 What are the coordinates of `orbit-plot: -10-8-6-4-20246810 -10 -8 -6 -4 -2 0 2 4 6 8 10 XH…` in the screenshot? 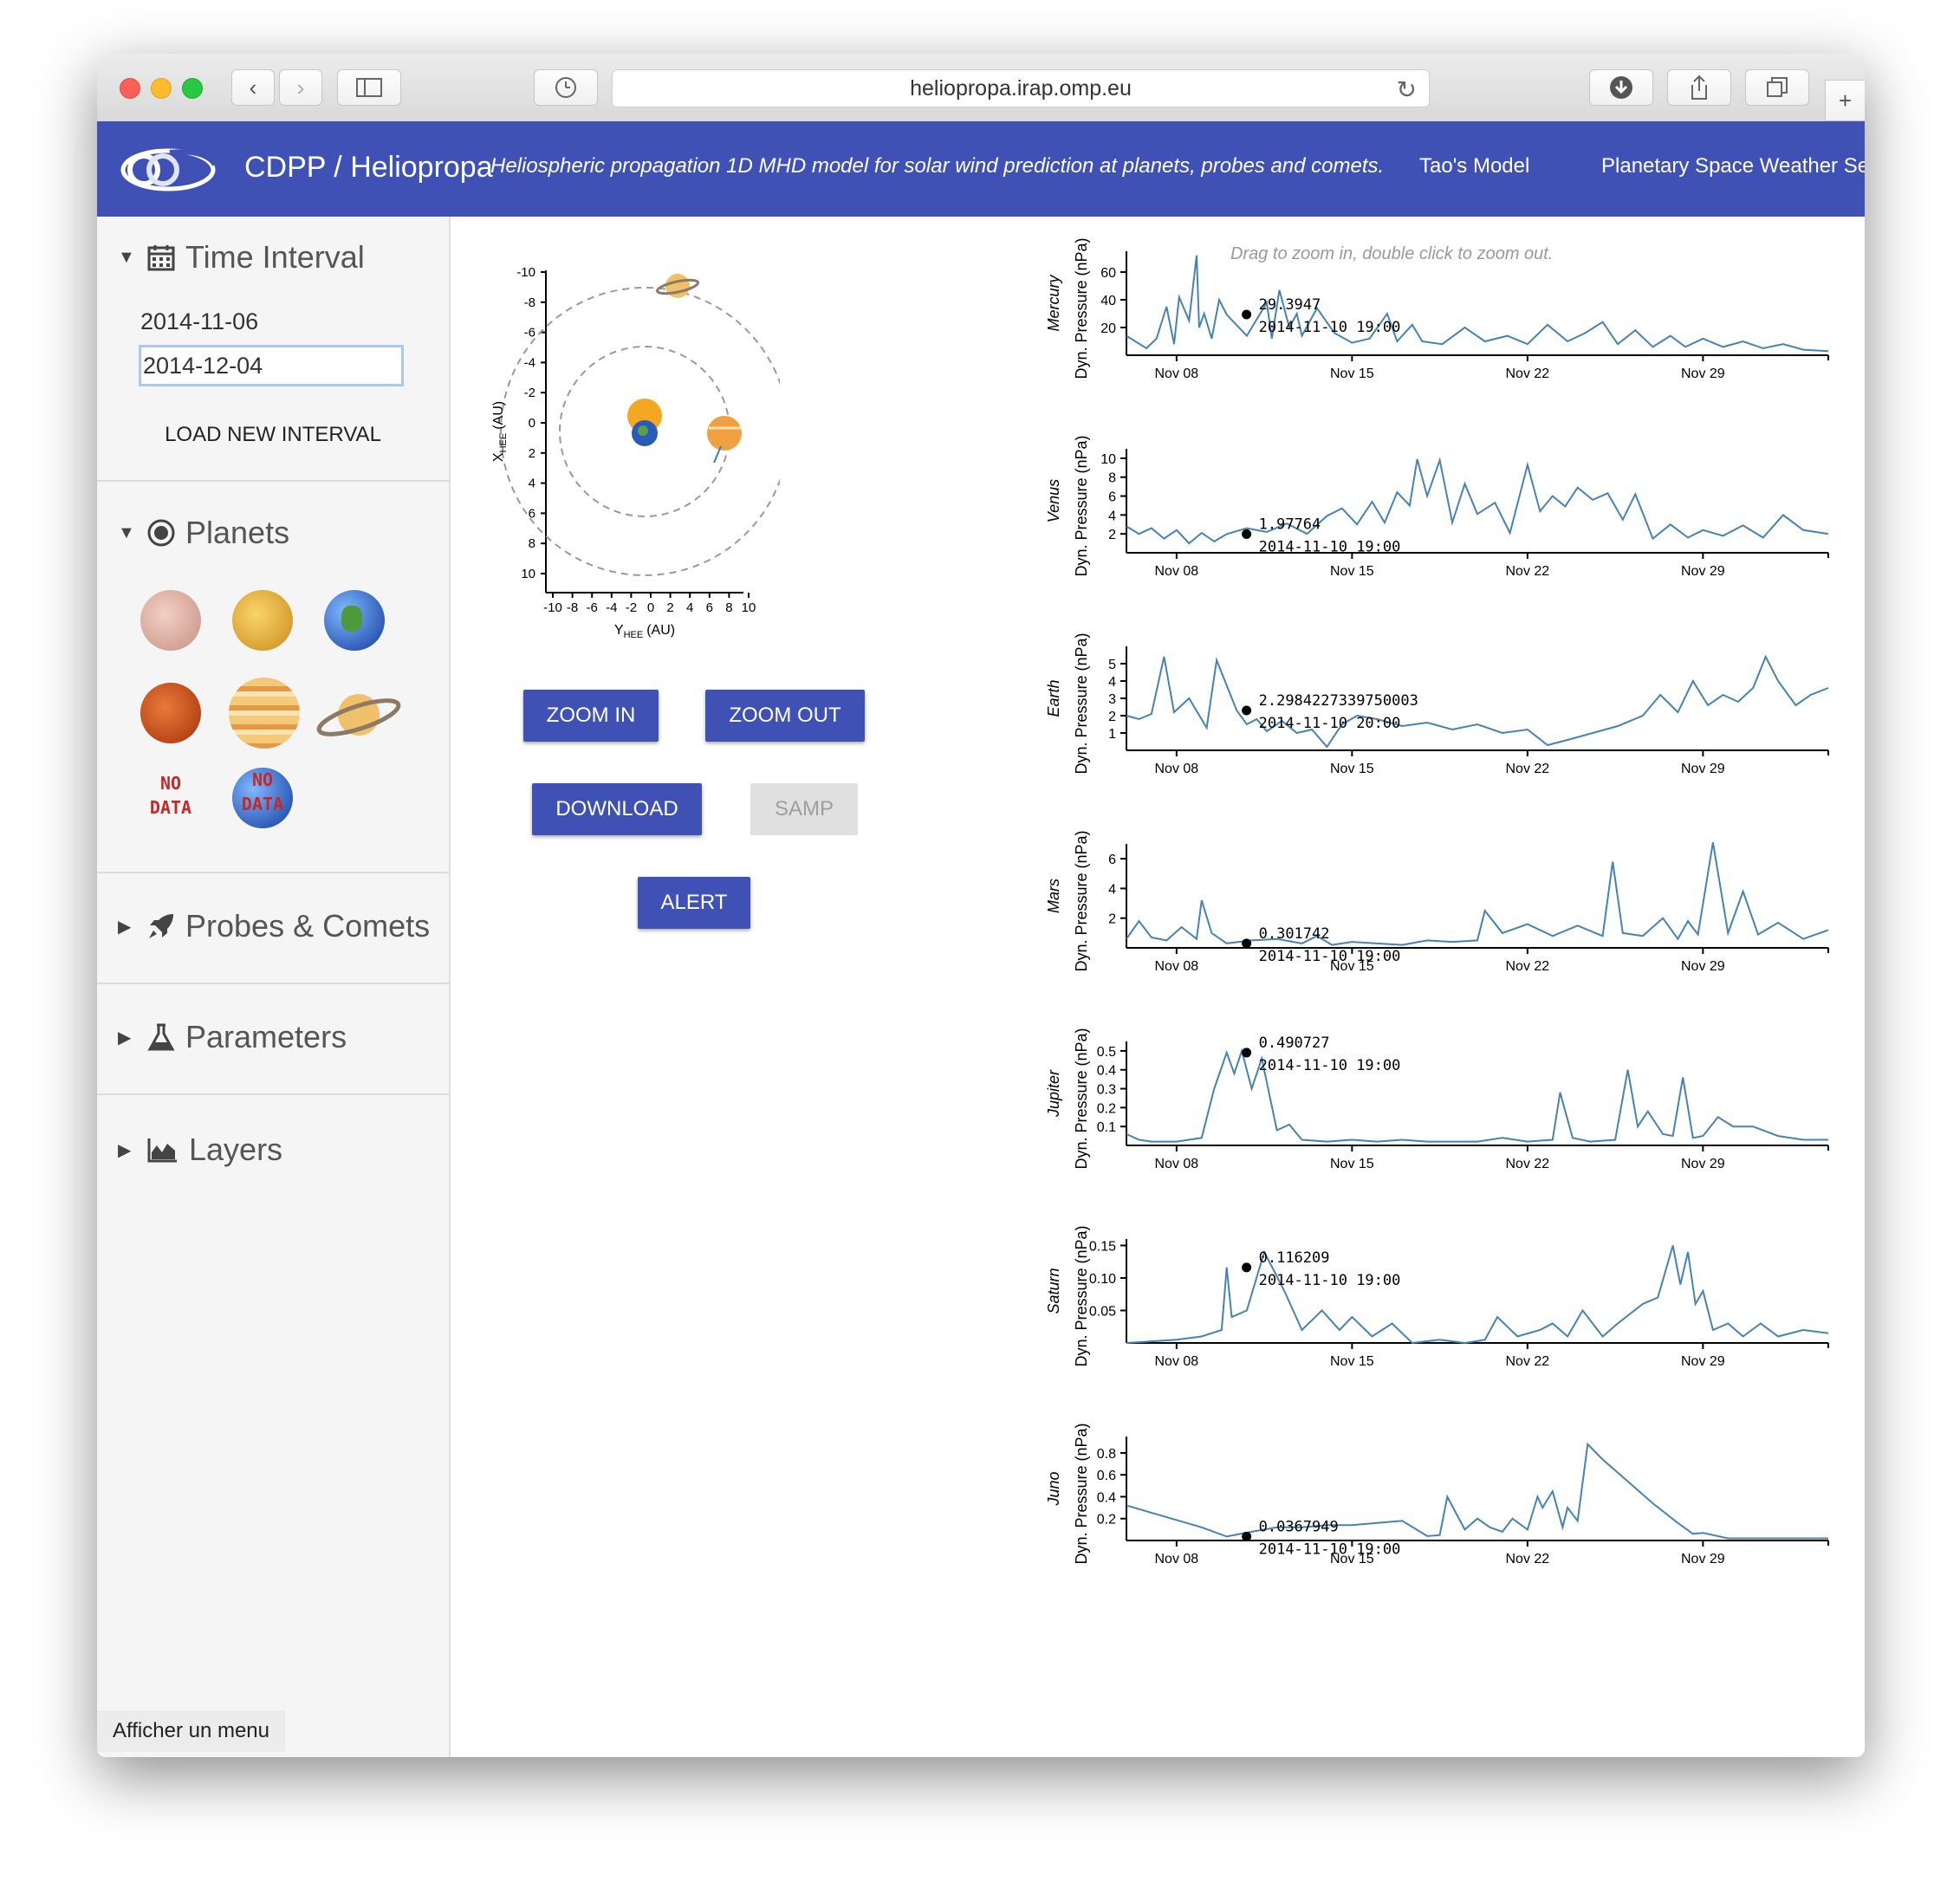 It's located at (632, 450).